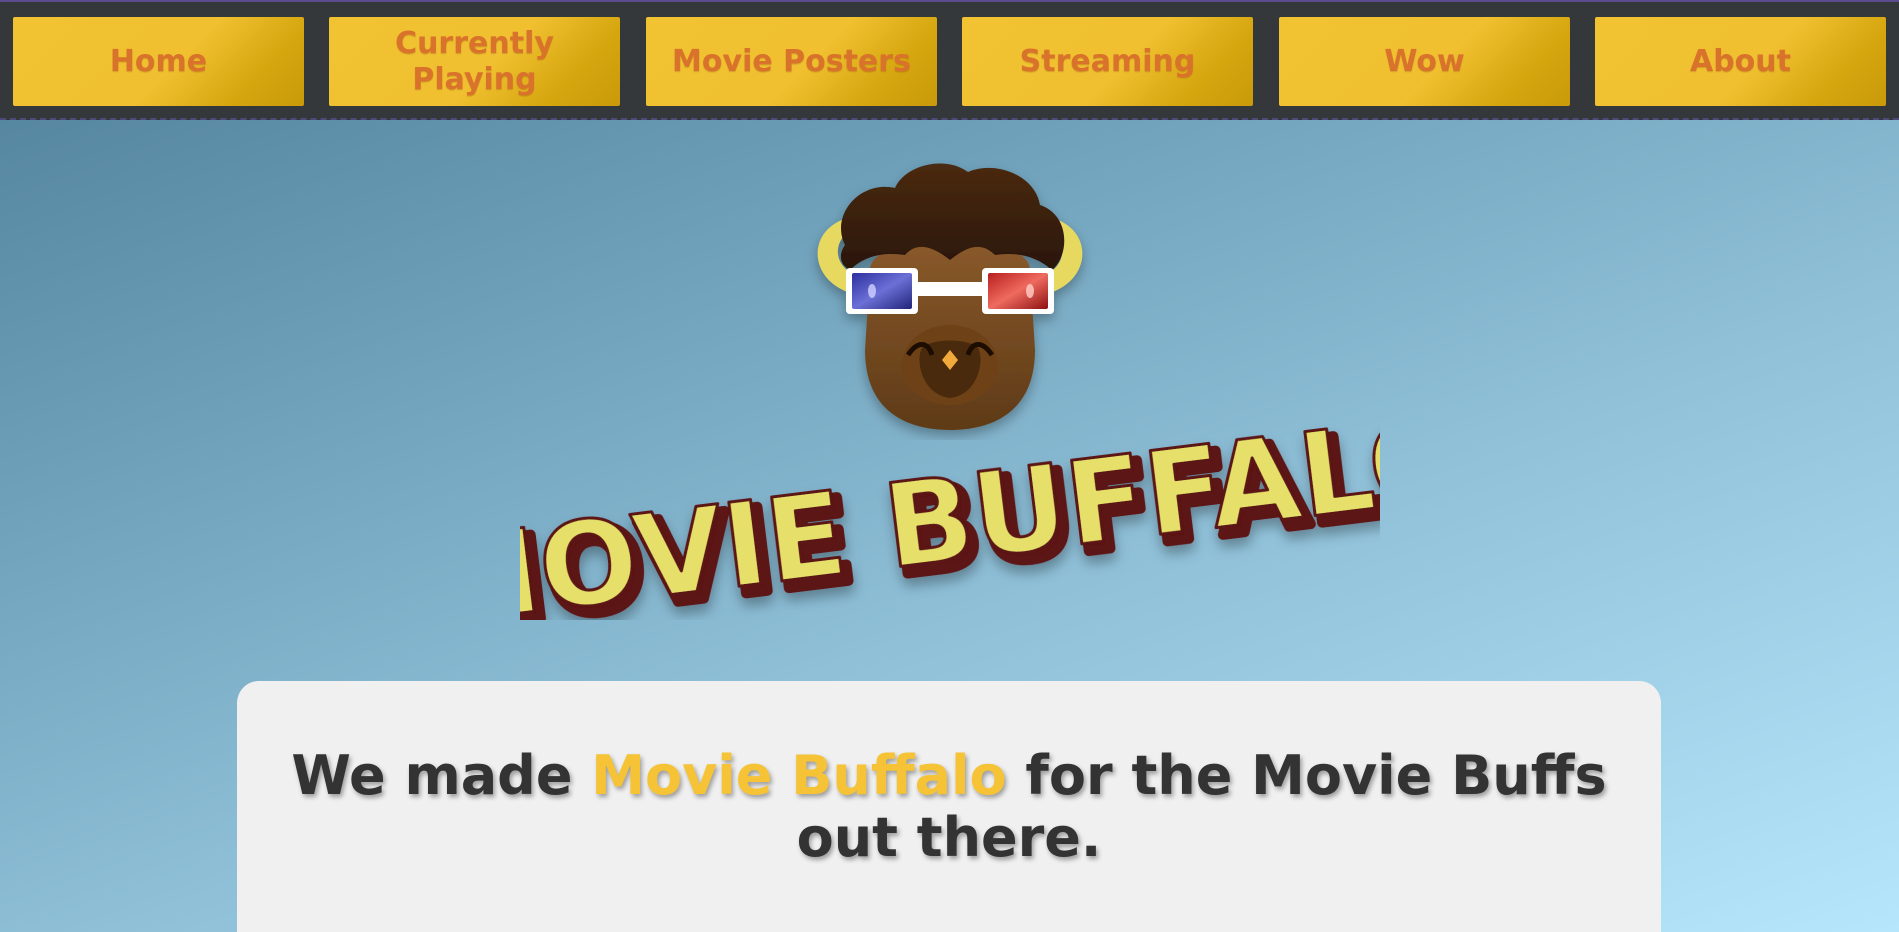  I want to click on nav-wow-button: Wow, so click(1424, 61).